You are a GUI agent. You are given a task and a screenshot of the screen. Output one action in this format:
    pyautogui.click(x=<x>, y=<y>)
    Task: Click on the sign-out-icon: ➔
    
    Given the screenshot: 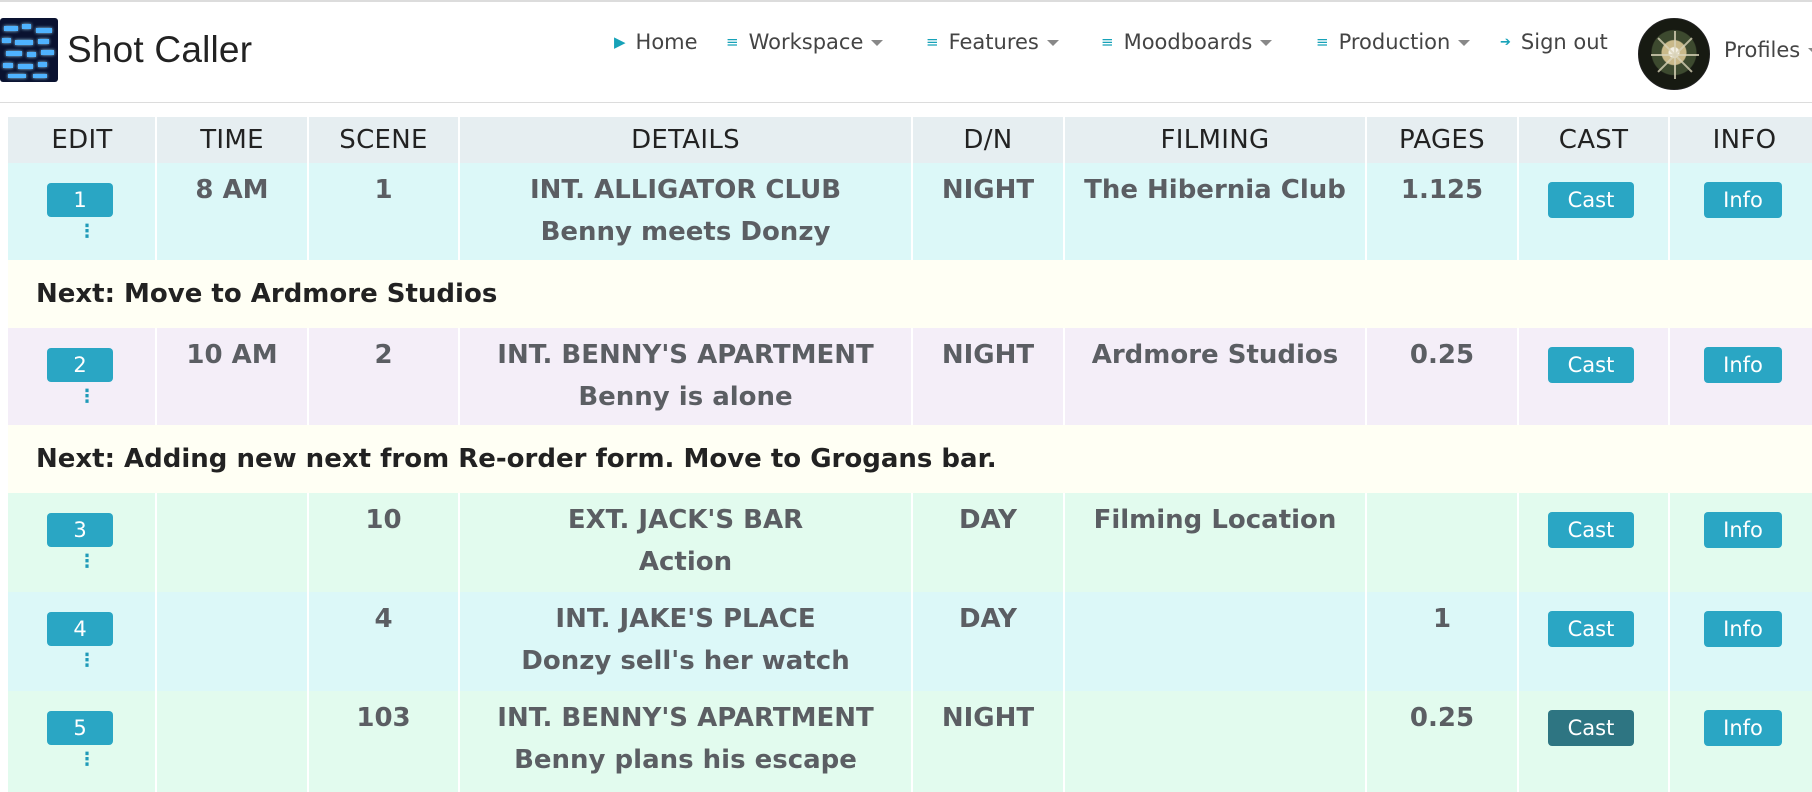 What is the action you would take?
    pyautogui.click(x=1505, y=42)
    